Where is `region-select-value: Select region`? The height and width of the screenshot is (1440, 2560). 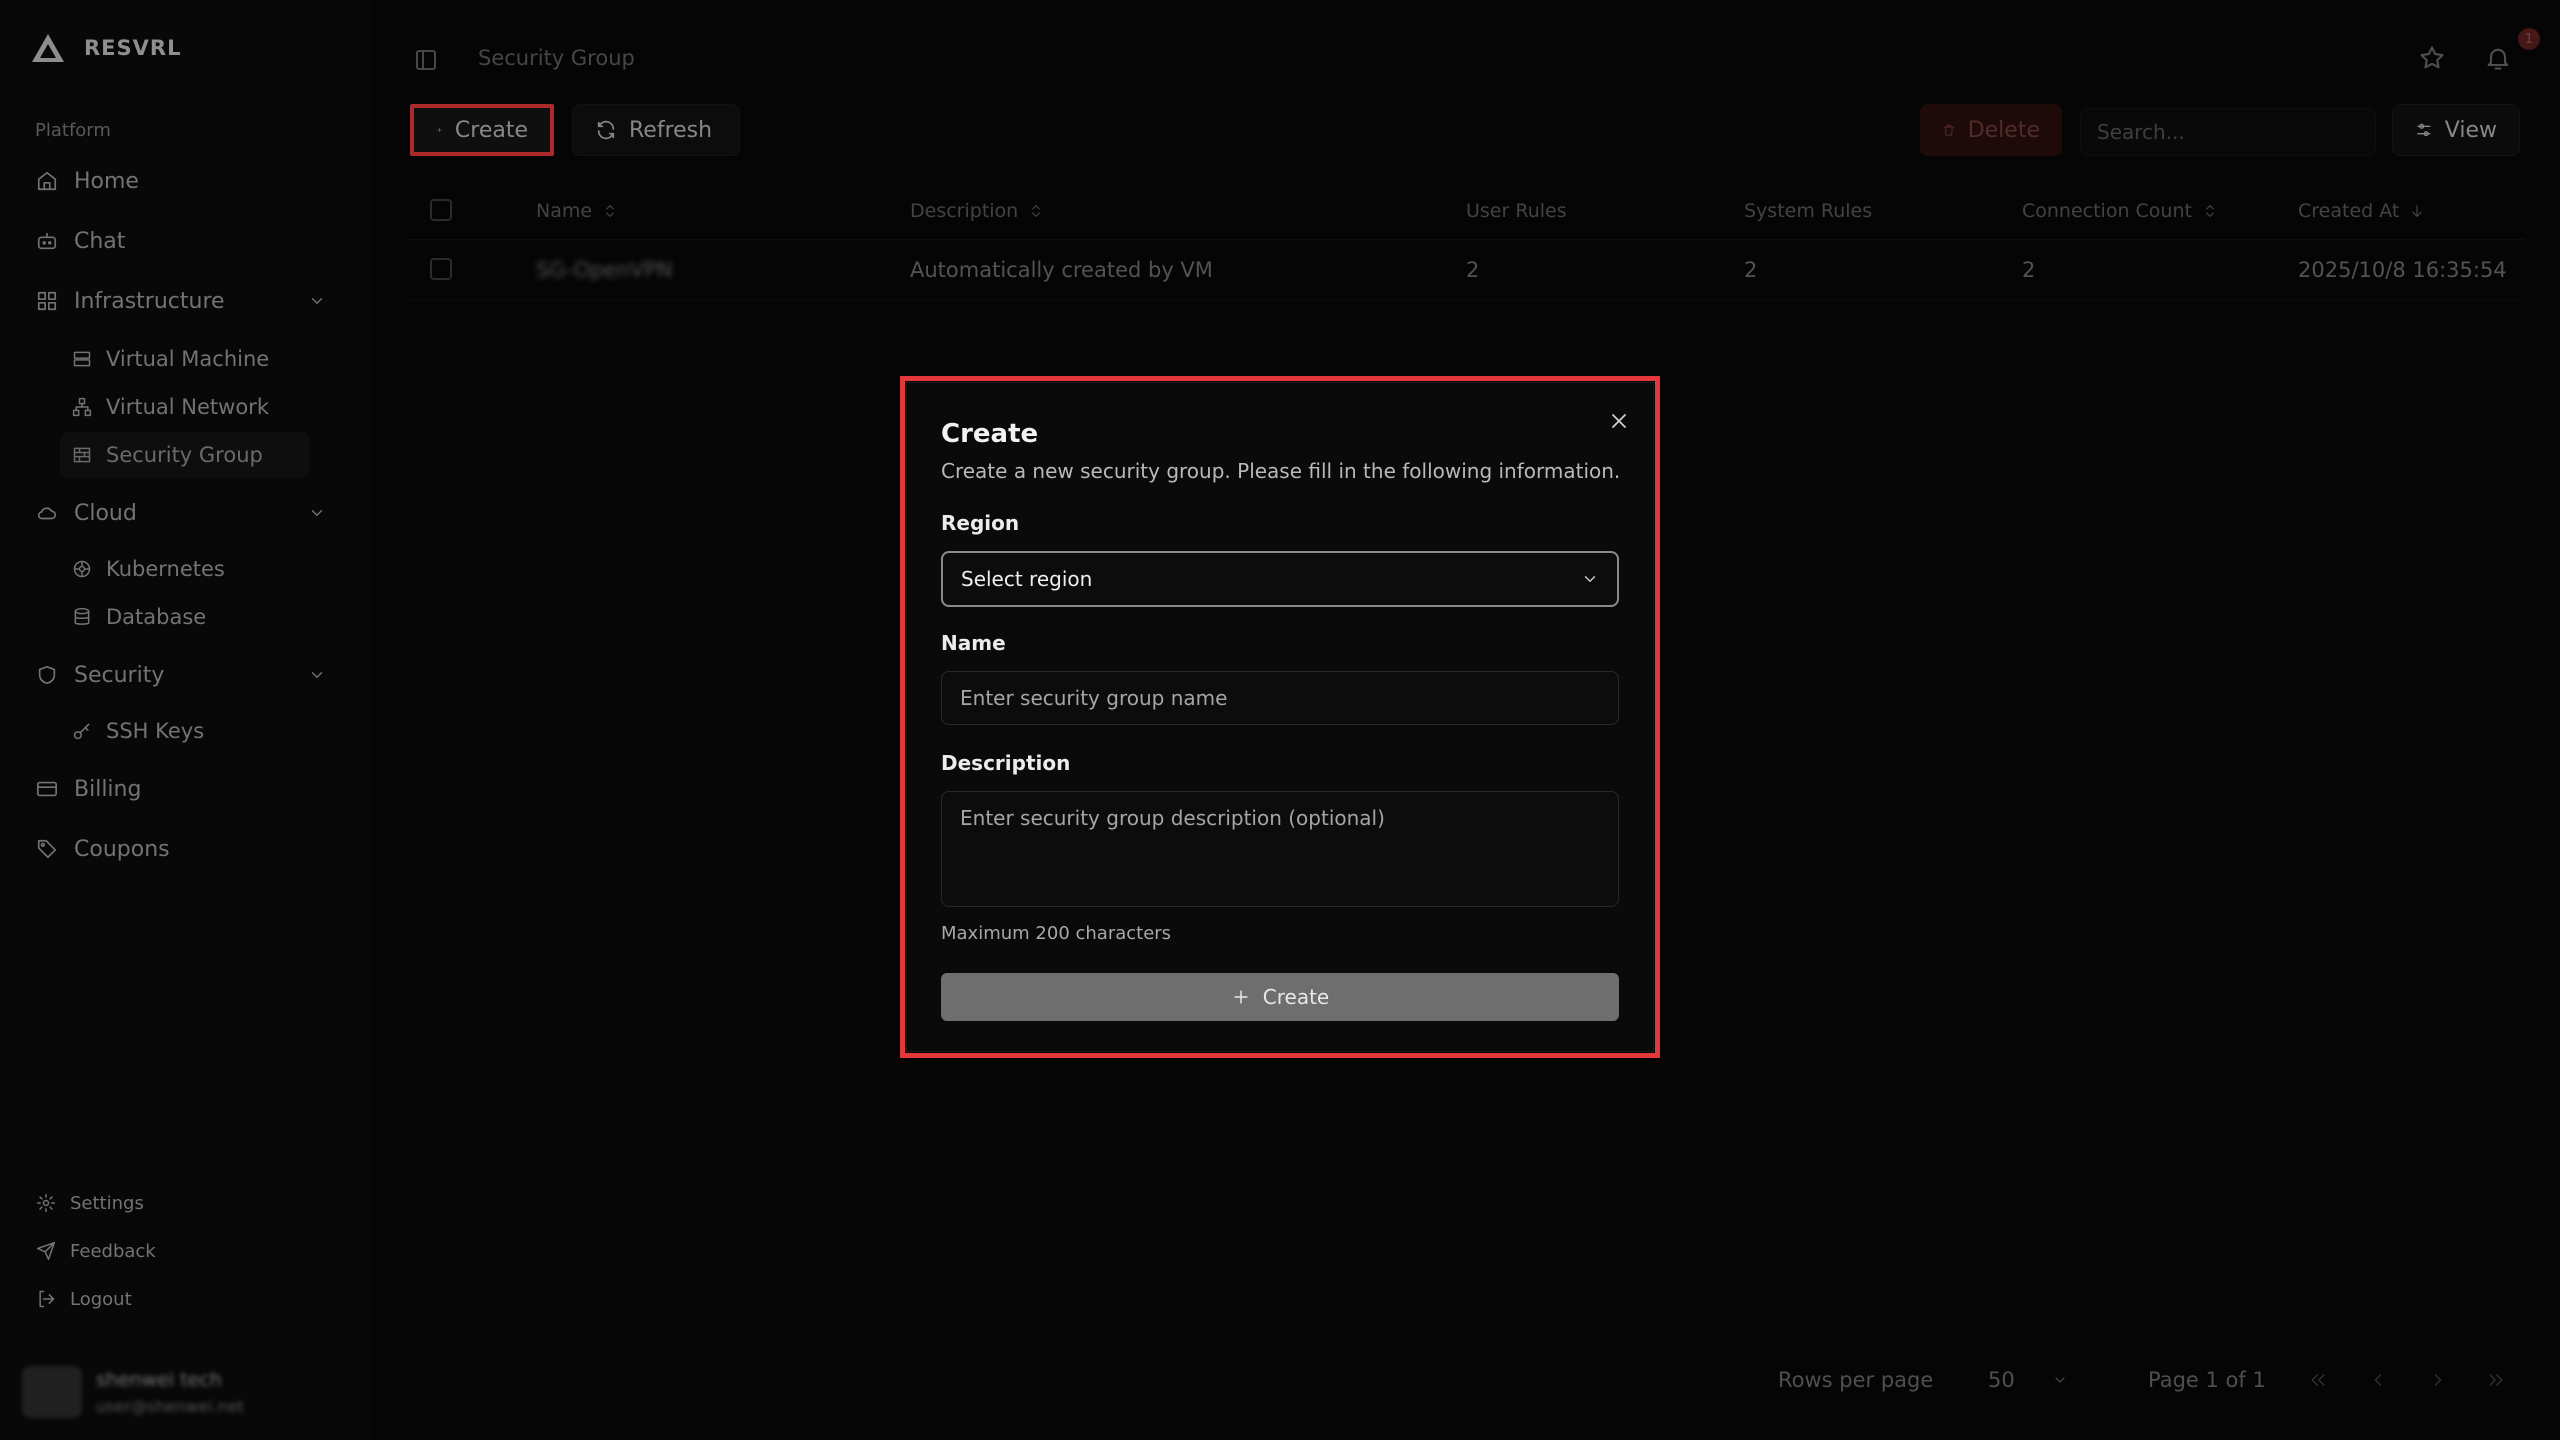 region-select-value: Select region is located at coordinates (1027, 579).